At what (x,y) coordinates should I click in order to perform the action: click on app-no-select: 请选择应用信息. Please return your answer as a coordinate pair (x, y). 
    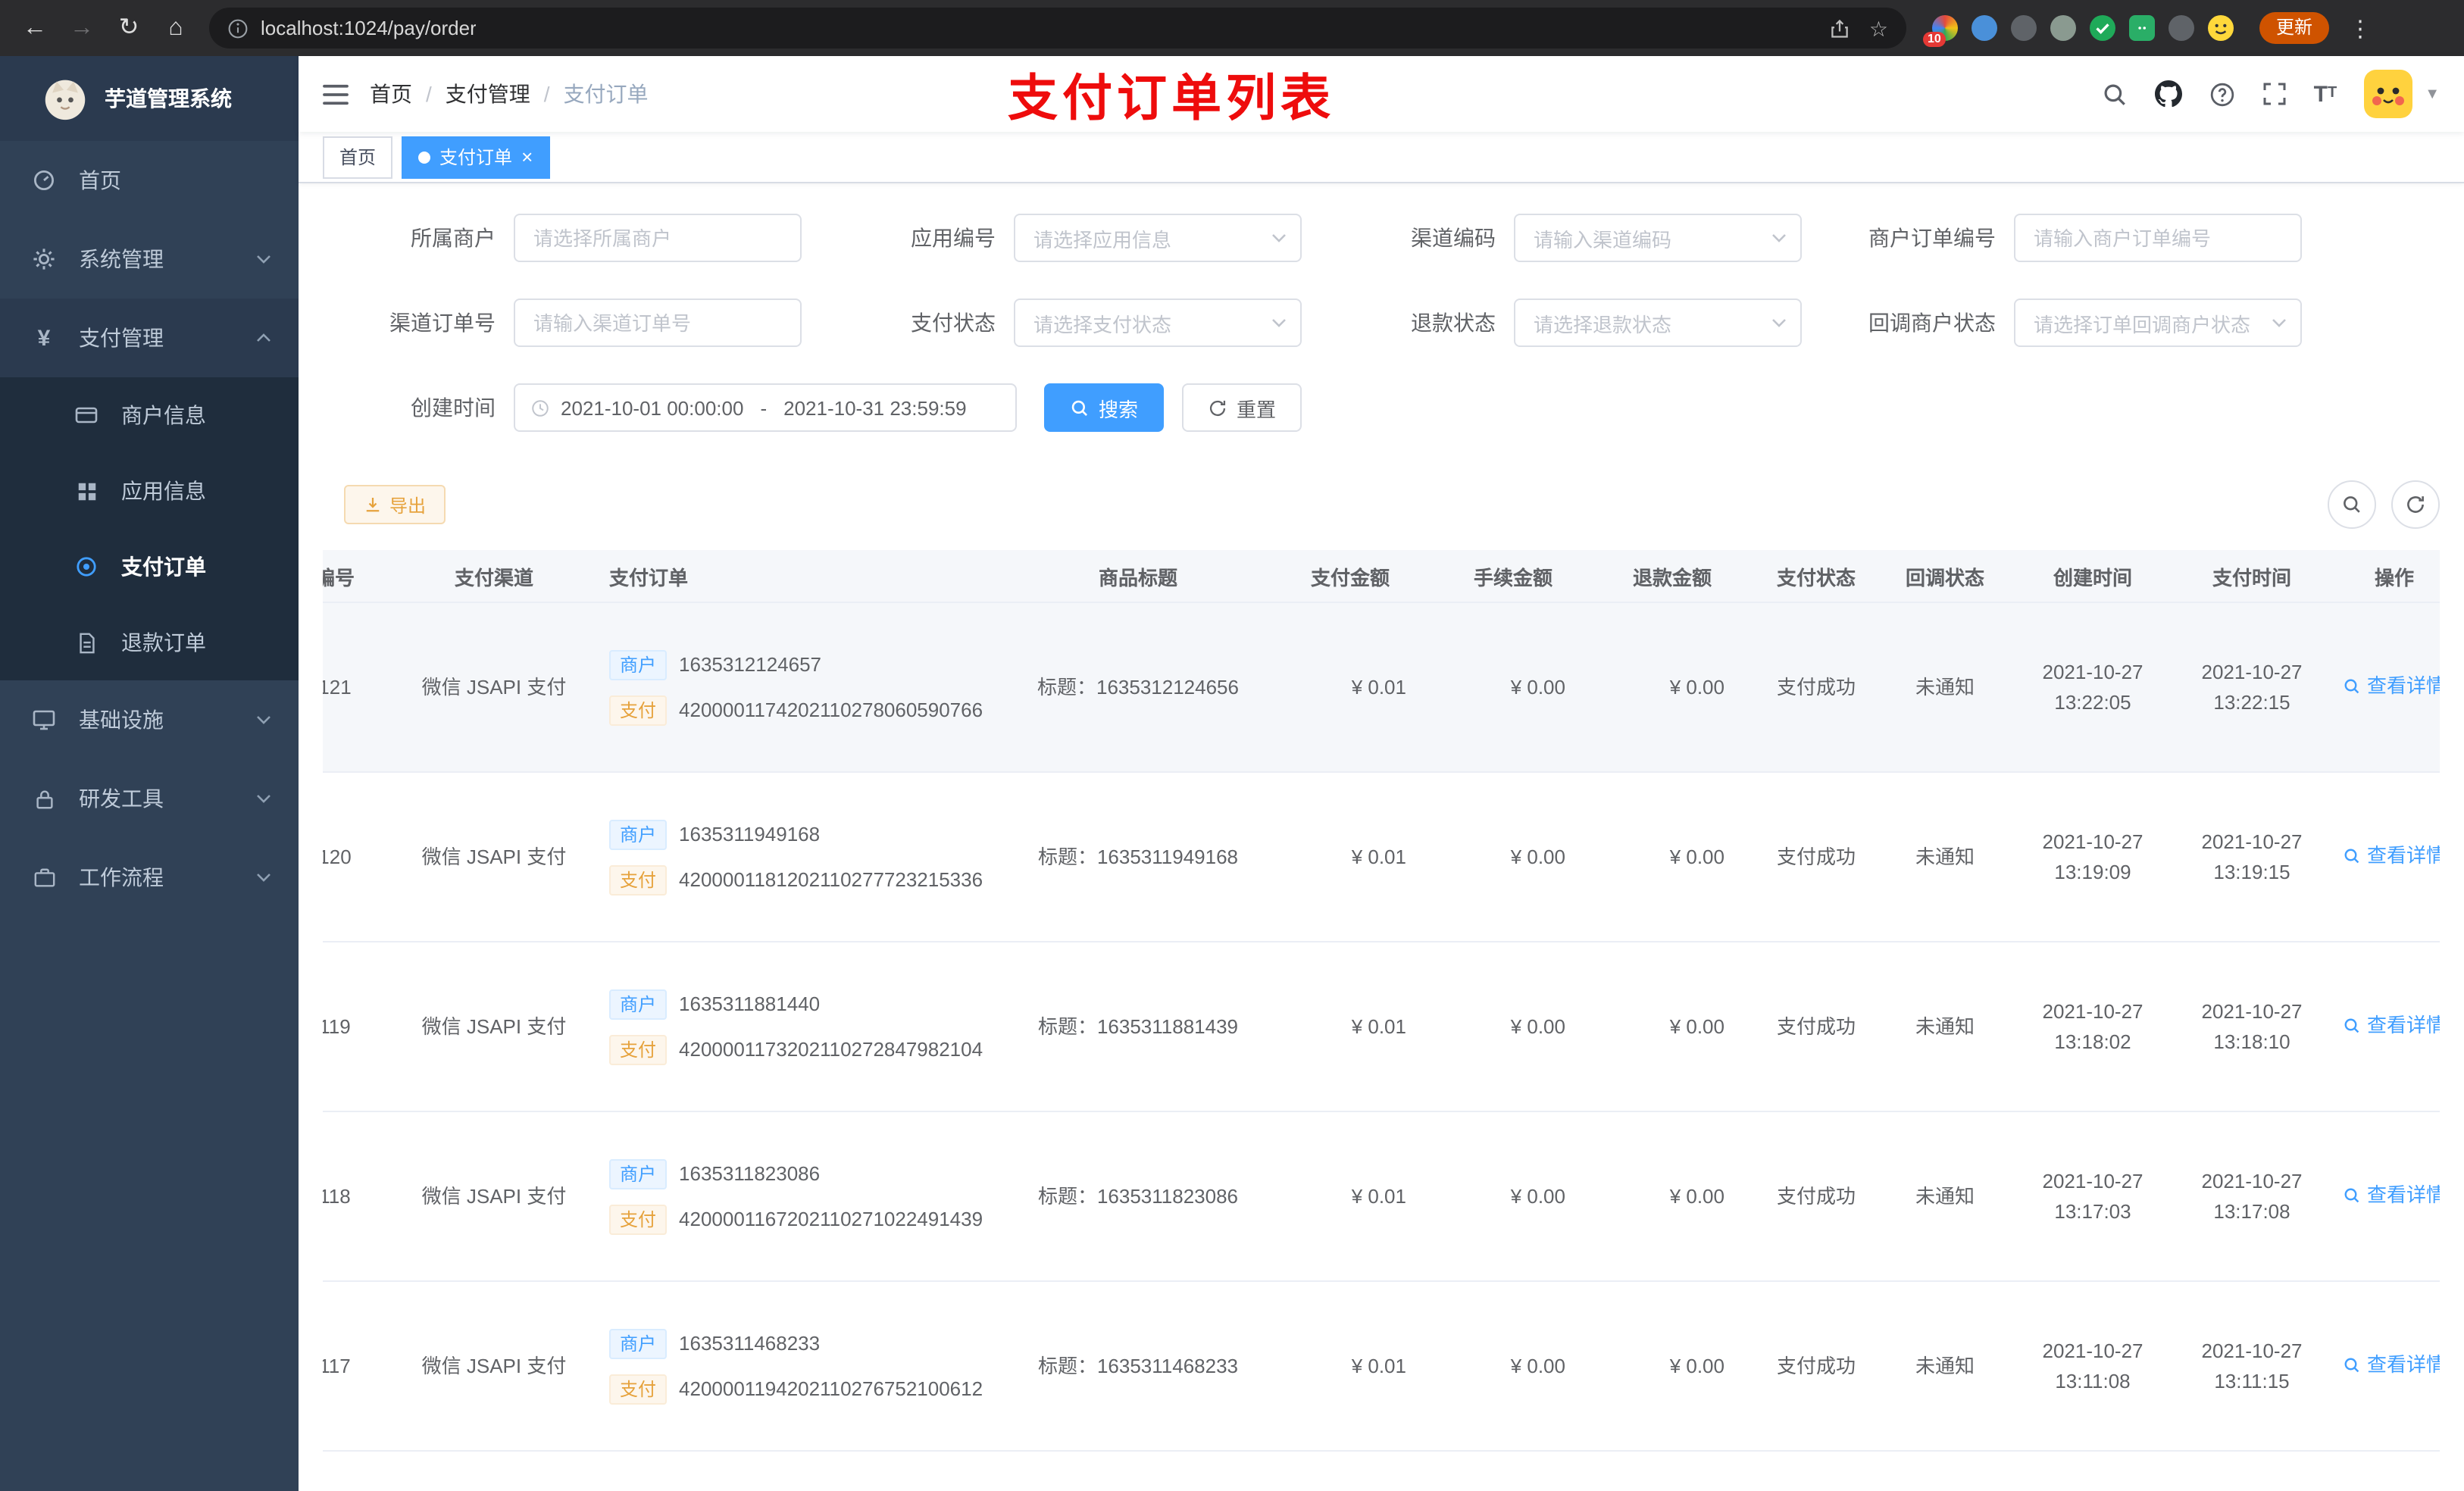
    Looking at the image, I should click on (1158, 238).